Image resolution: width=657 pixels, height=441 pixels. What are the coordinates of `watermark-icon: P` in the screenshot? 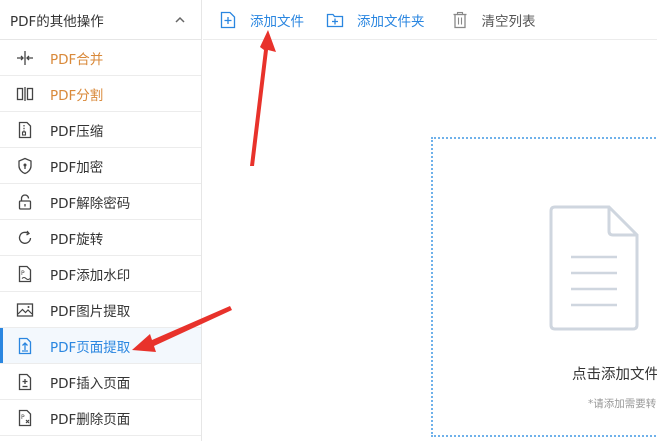 It's located at (25, 274).